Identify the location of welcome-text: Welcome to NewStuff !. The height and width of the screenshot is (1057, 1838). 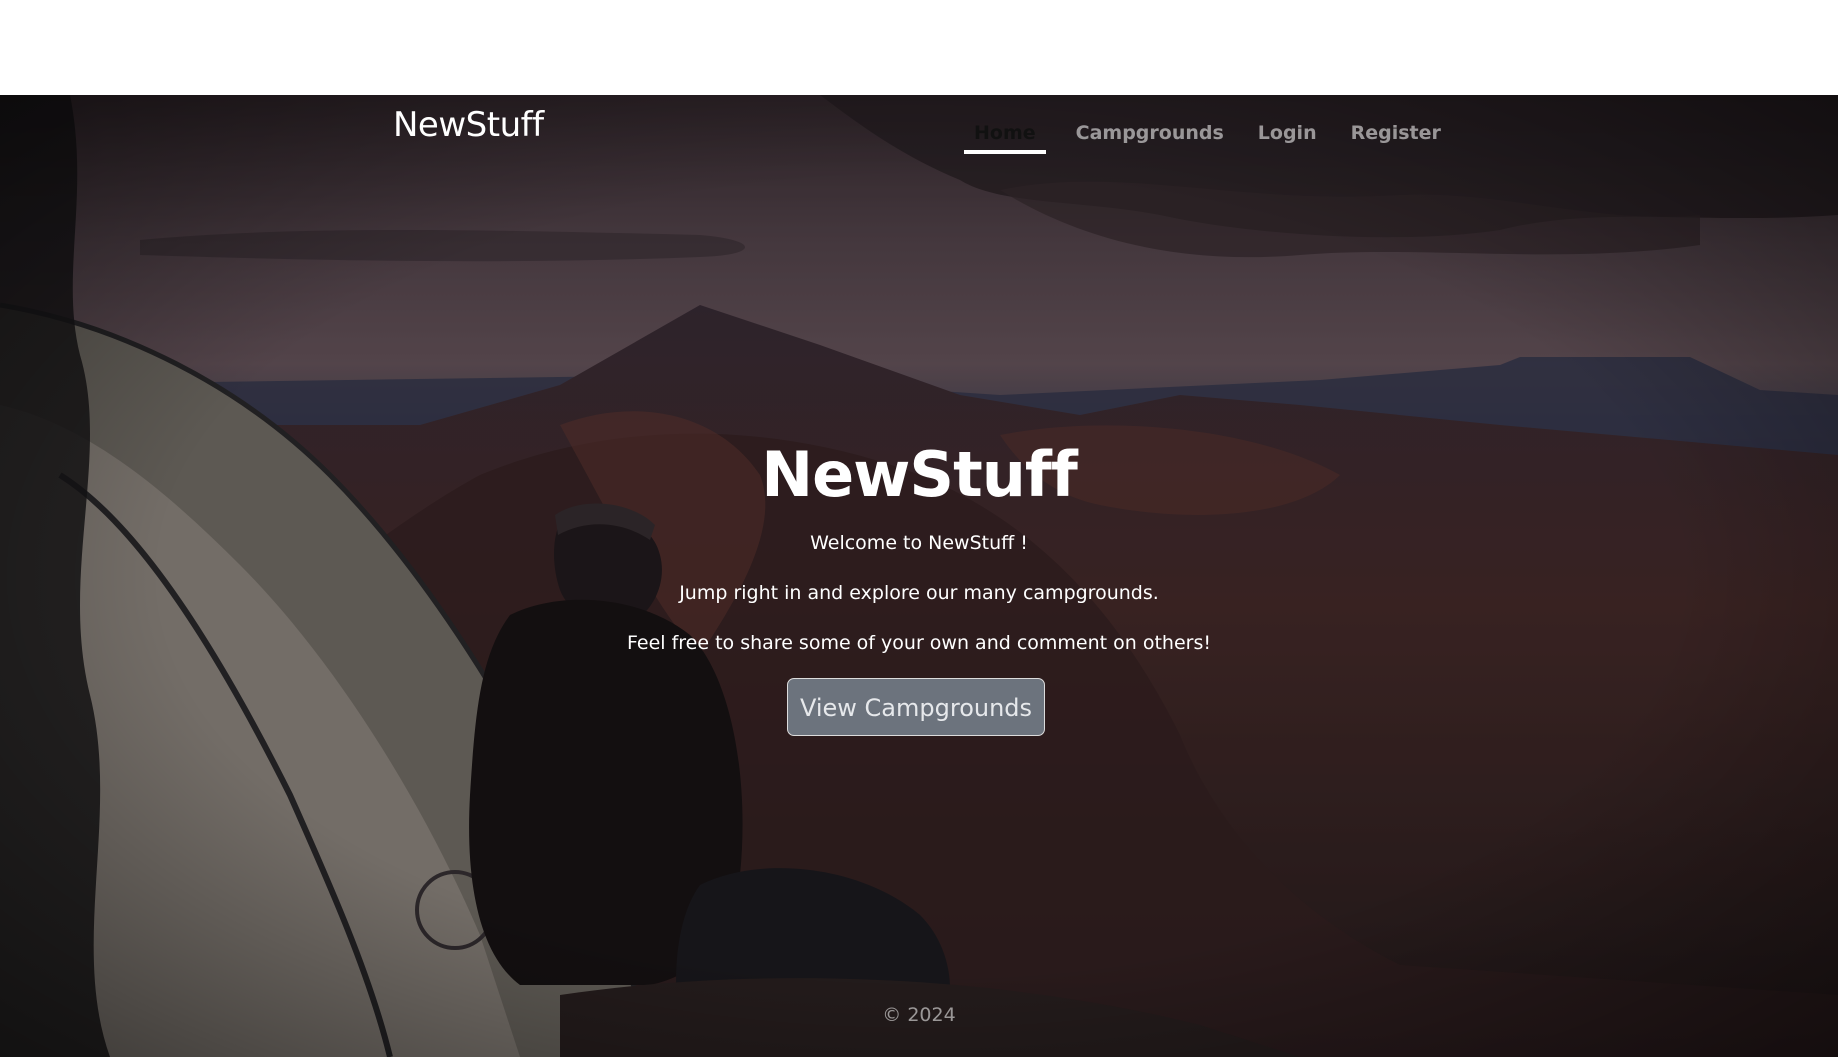
(919, 543).